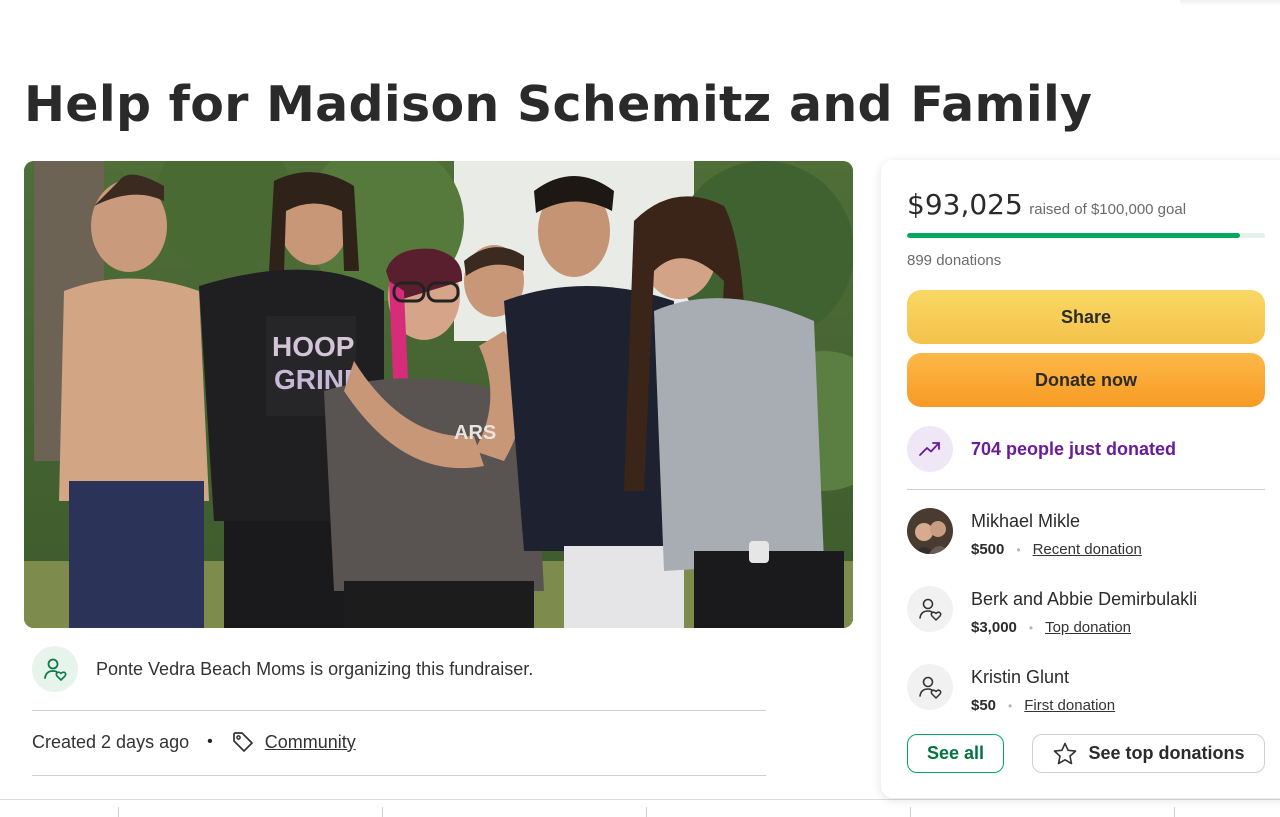 Image resolution: width=1280 pixels, height=817 pixels. I want to click on donor-amount: $50, so click(984, 705).